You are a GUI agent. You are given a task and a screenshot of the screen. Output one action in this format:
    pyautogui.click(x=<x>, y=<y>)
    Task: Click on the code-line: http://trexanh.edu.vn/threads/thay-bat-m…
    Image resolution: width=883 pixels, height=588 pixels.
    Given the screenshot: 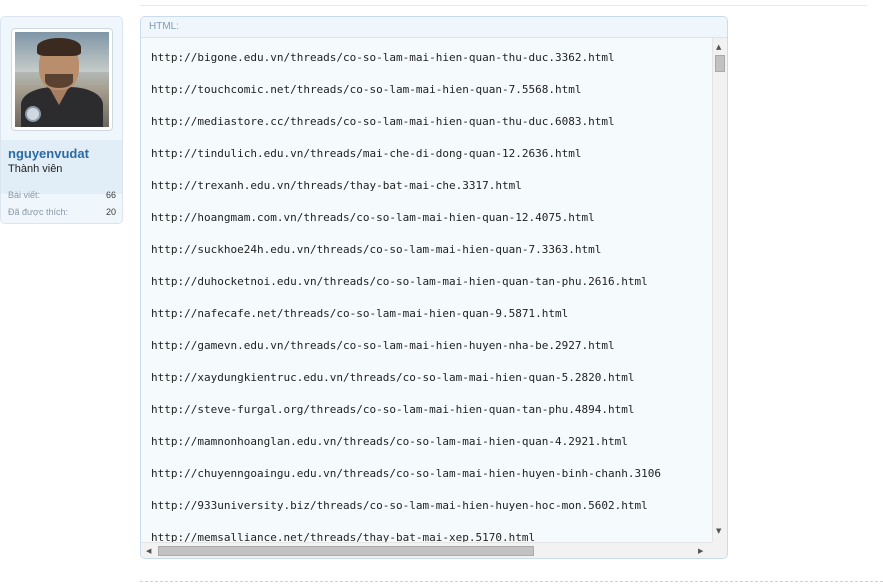 What is the action you would take?
    pyautogui.click(x=336, y=186)
    